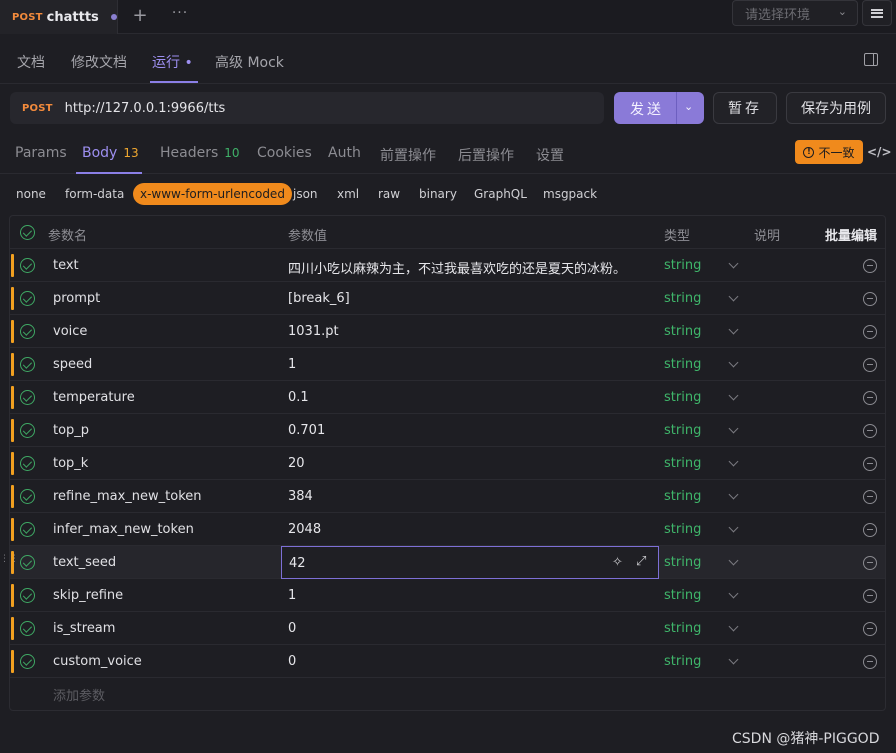 The width and height of the screenshot is (896, 753). I want to click on tab-settings: 设置, so click(550, 155).